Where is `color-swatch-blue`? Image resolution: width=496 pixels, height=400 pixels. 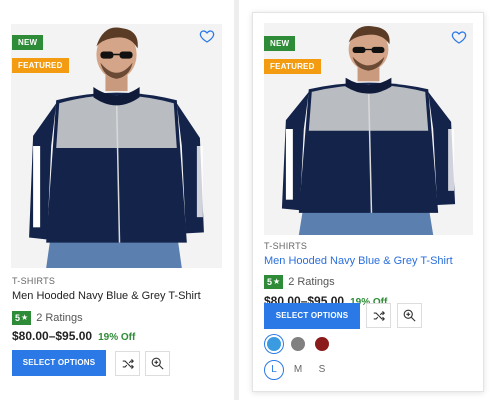
color-swatch-blue is located at coordinates (274, 344).